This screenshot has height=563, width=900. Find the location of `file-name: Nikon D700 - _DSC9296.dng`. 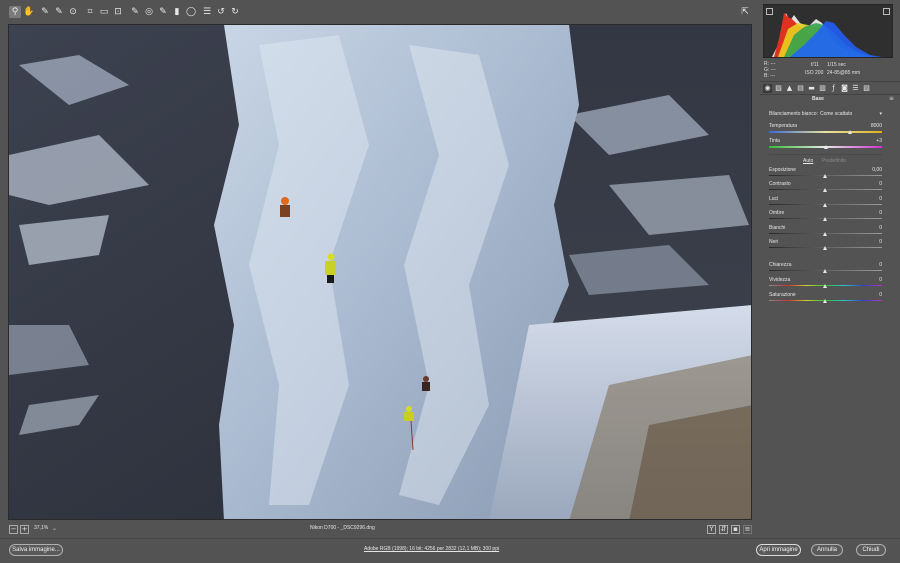

file-name: Nikon D700 - _DSC9296.dng is located at coordinates (342, 528).